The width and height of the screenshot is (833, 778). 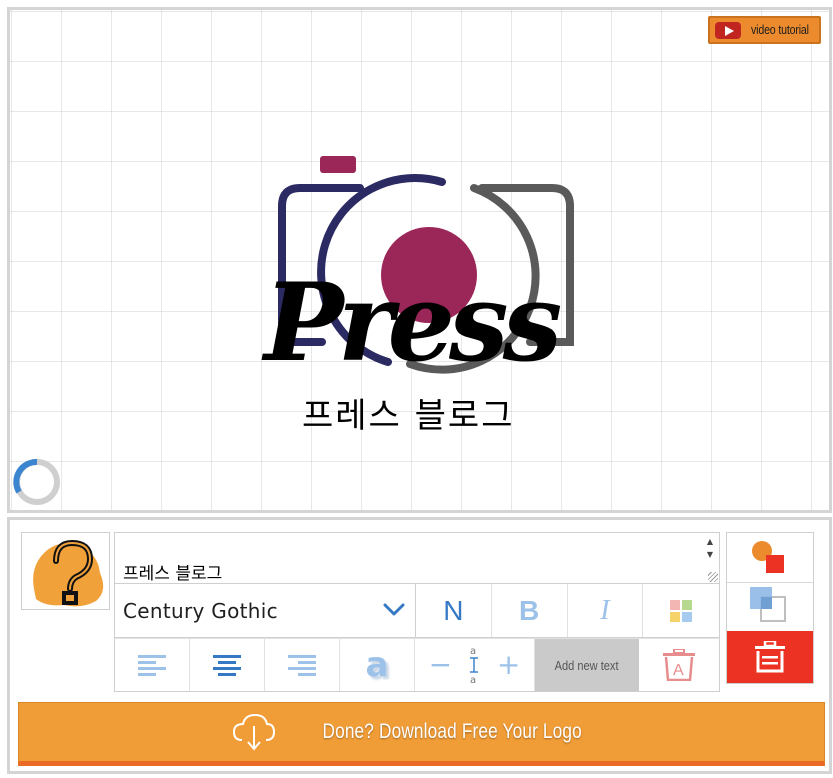 I want to click on logo-title-text: Press, so click(x=425, y=323).